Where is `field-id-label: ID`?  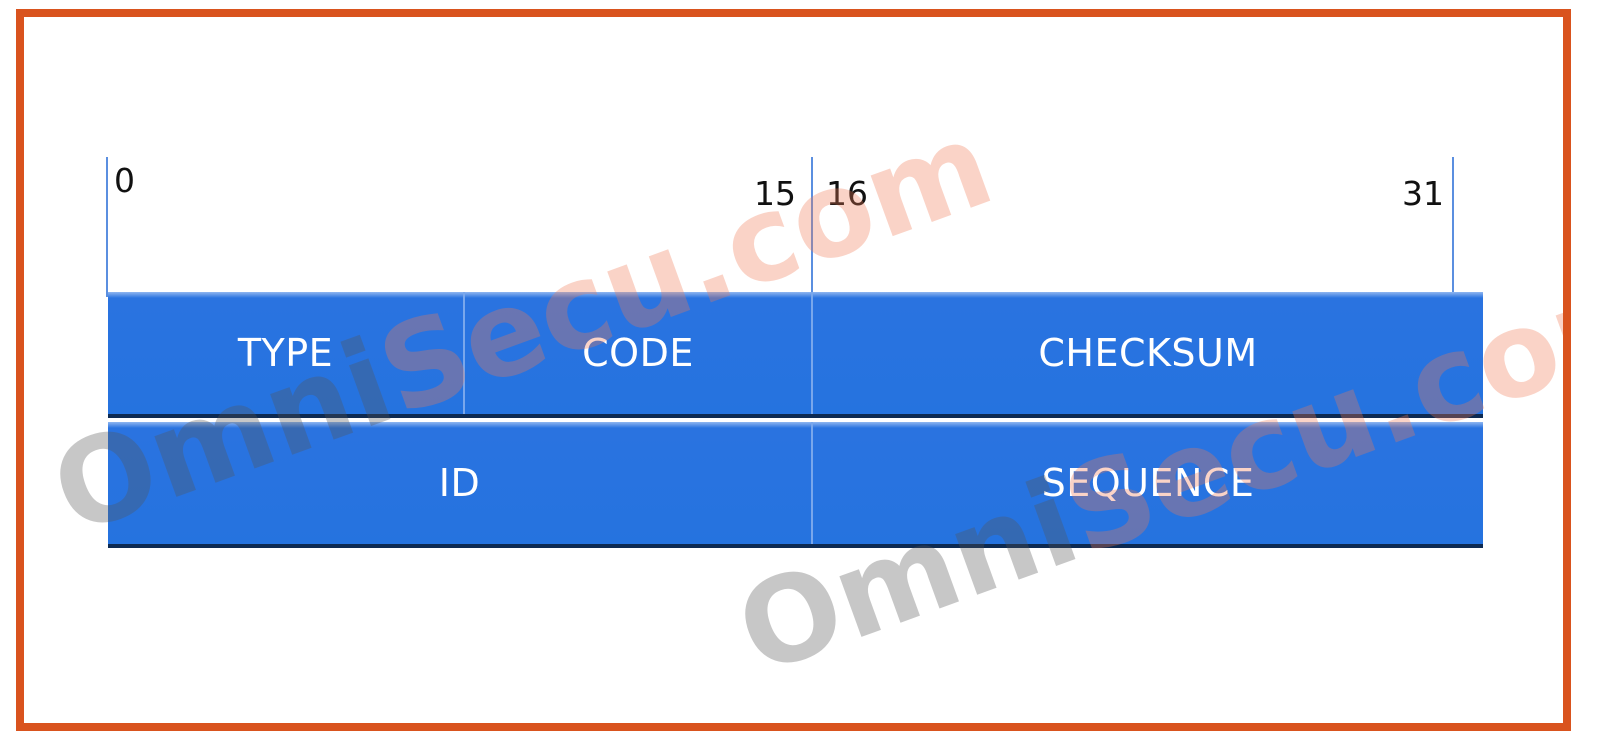
field-id-label: ID is located at coordinates (459, 483).